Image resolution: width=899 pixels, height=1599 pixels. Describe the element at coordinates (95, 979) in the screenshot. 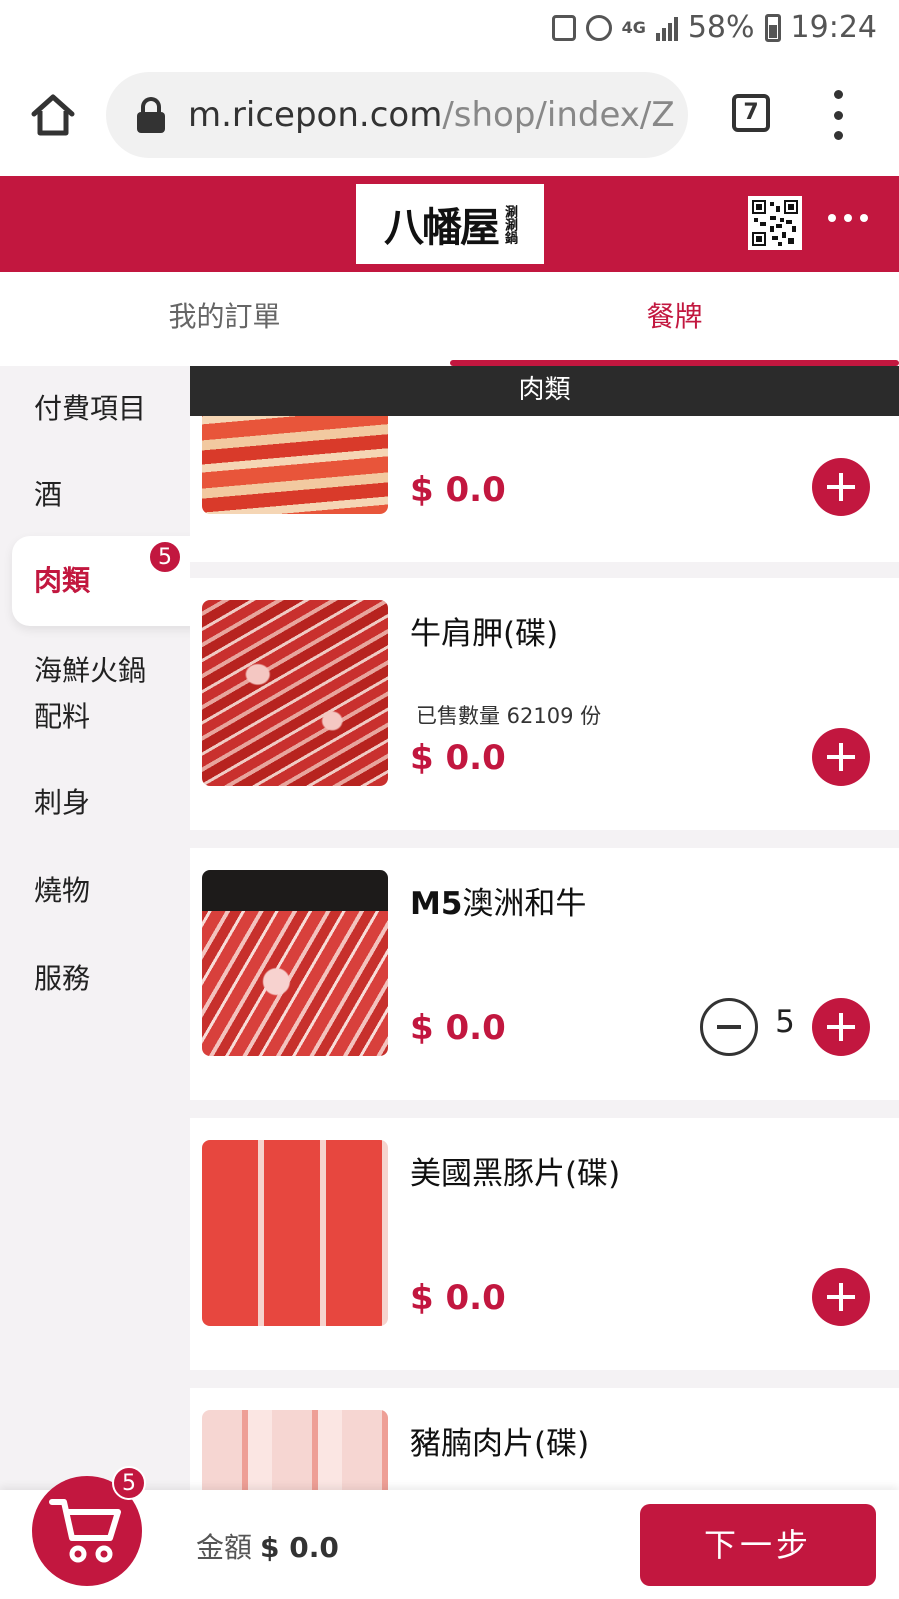

I see `sidebar-item-service: 服務` at that location.